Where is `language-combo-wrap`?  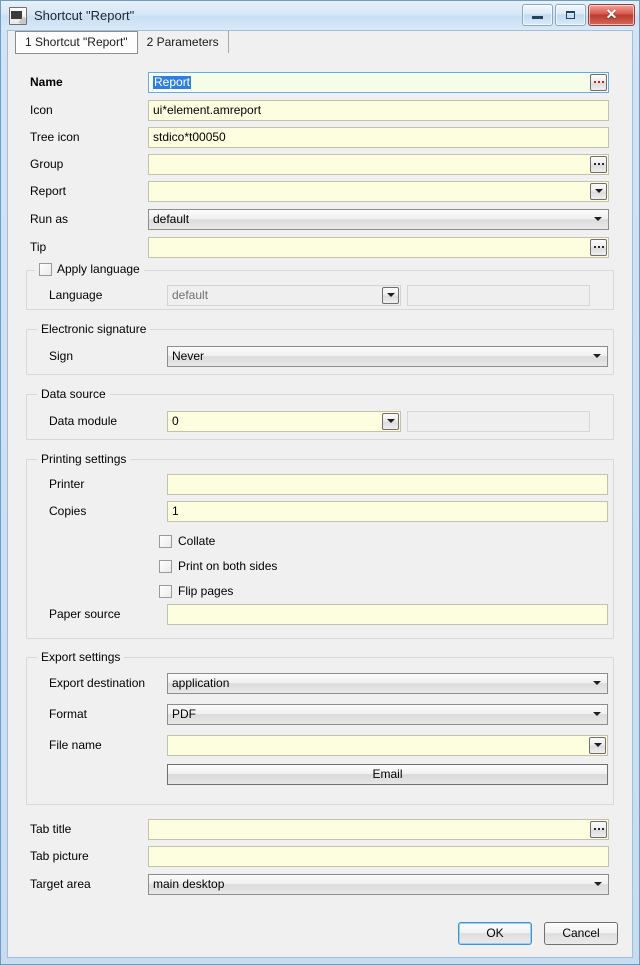 language-combo-wrap is located at coordinates (284, 295).